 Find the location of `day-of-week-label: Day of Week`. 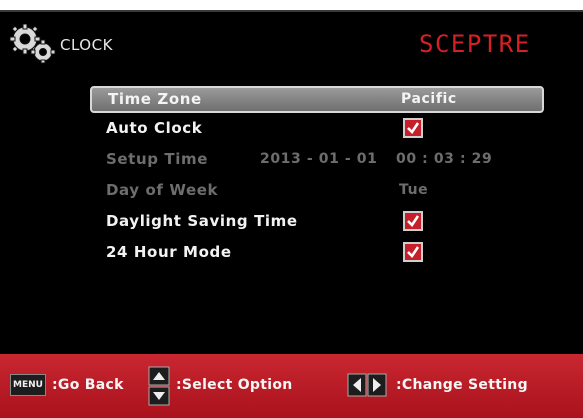

day-of-week-label: Day of Week is located at coordinates (162, 190).